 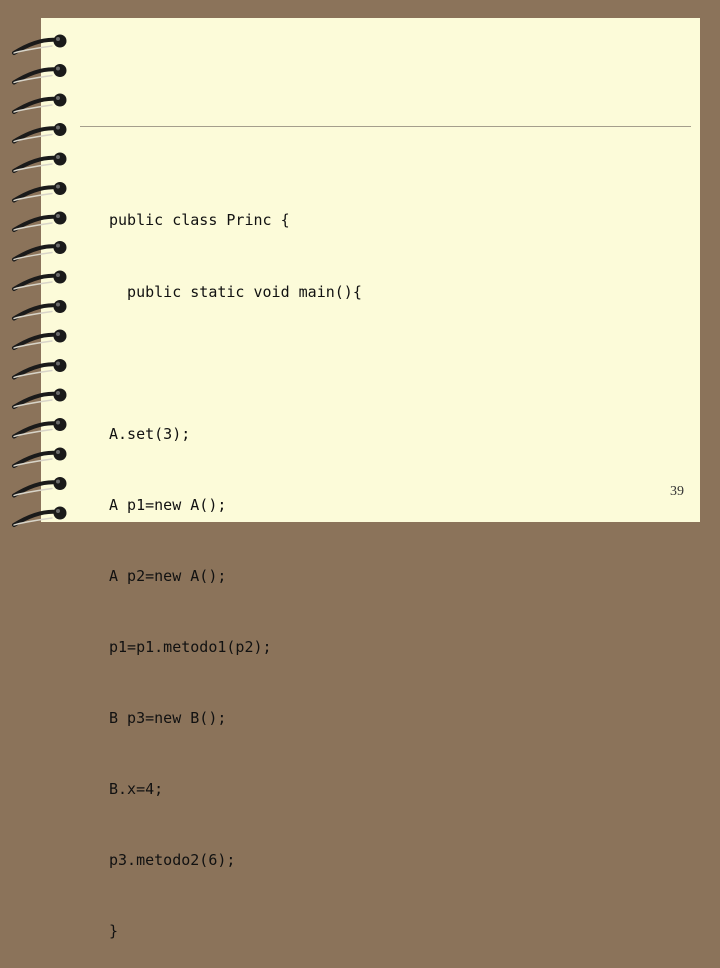 What do you see at coordinates (168, 575) in the screenshot?
I see `code-line: A p2=new A();` at bounding box center [168, 575].